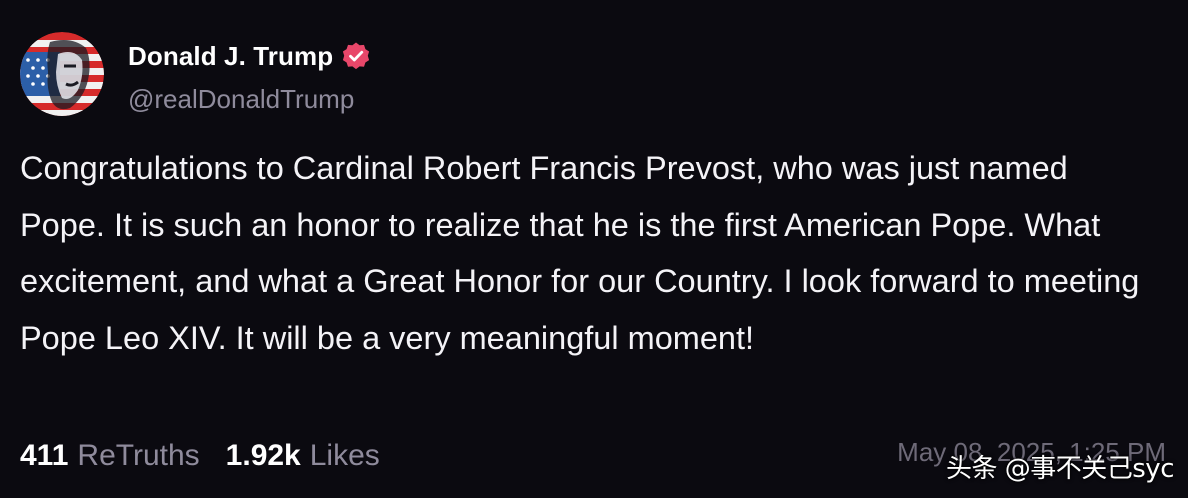  I want to click on likes-count: 1.92k, so click(263, 456).